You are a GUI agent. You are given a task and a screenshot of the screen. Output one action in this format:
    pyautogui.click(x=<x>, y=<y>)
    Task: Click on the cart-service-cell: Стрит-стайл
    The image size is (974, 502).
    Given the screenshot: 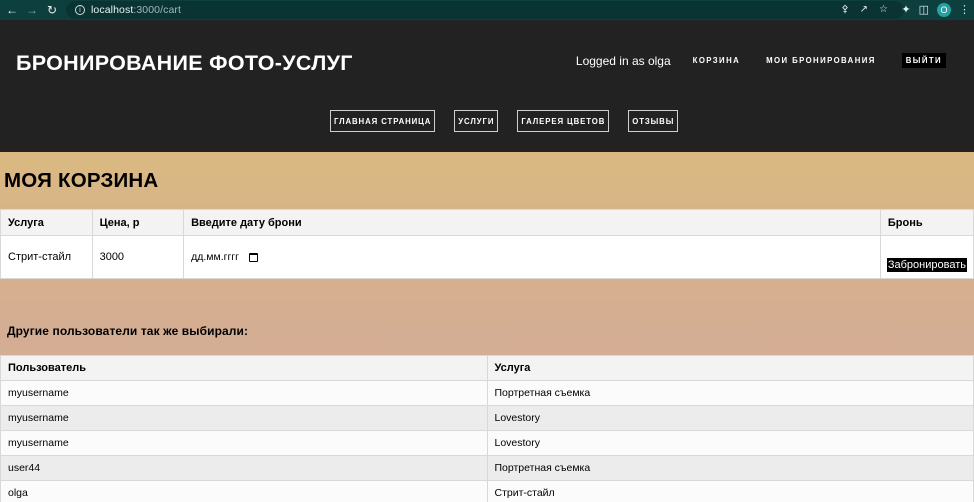 What is the action you would take?
    pyautogui.click(x=46, y=257)
    